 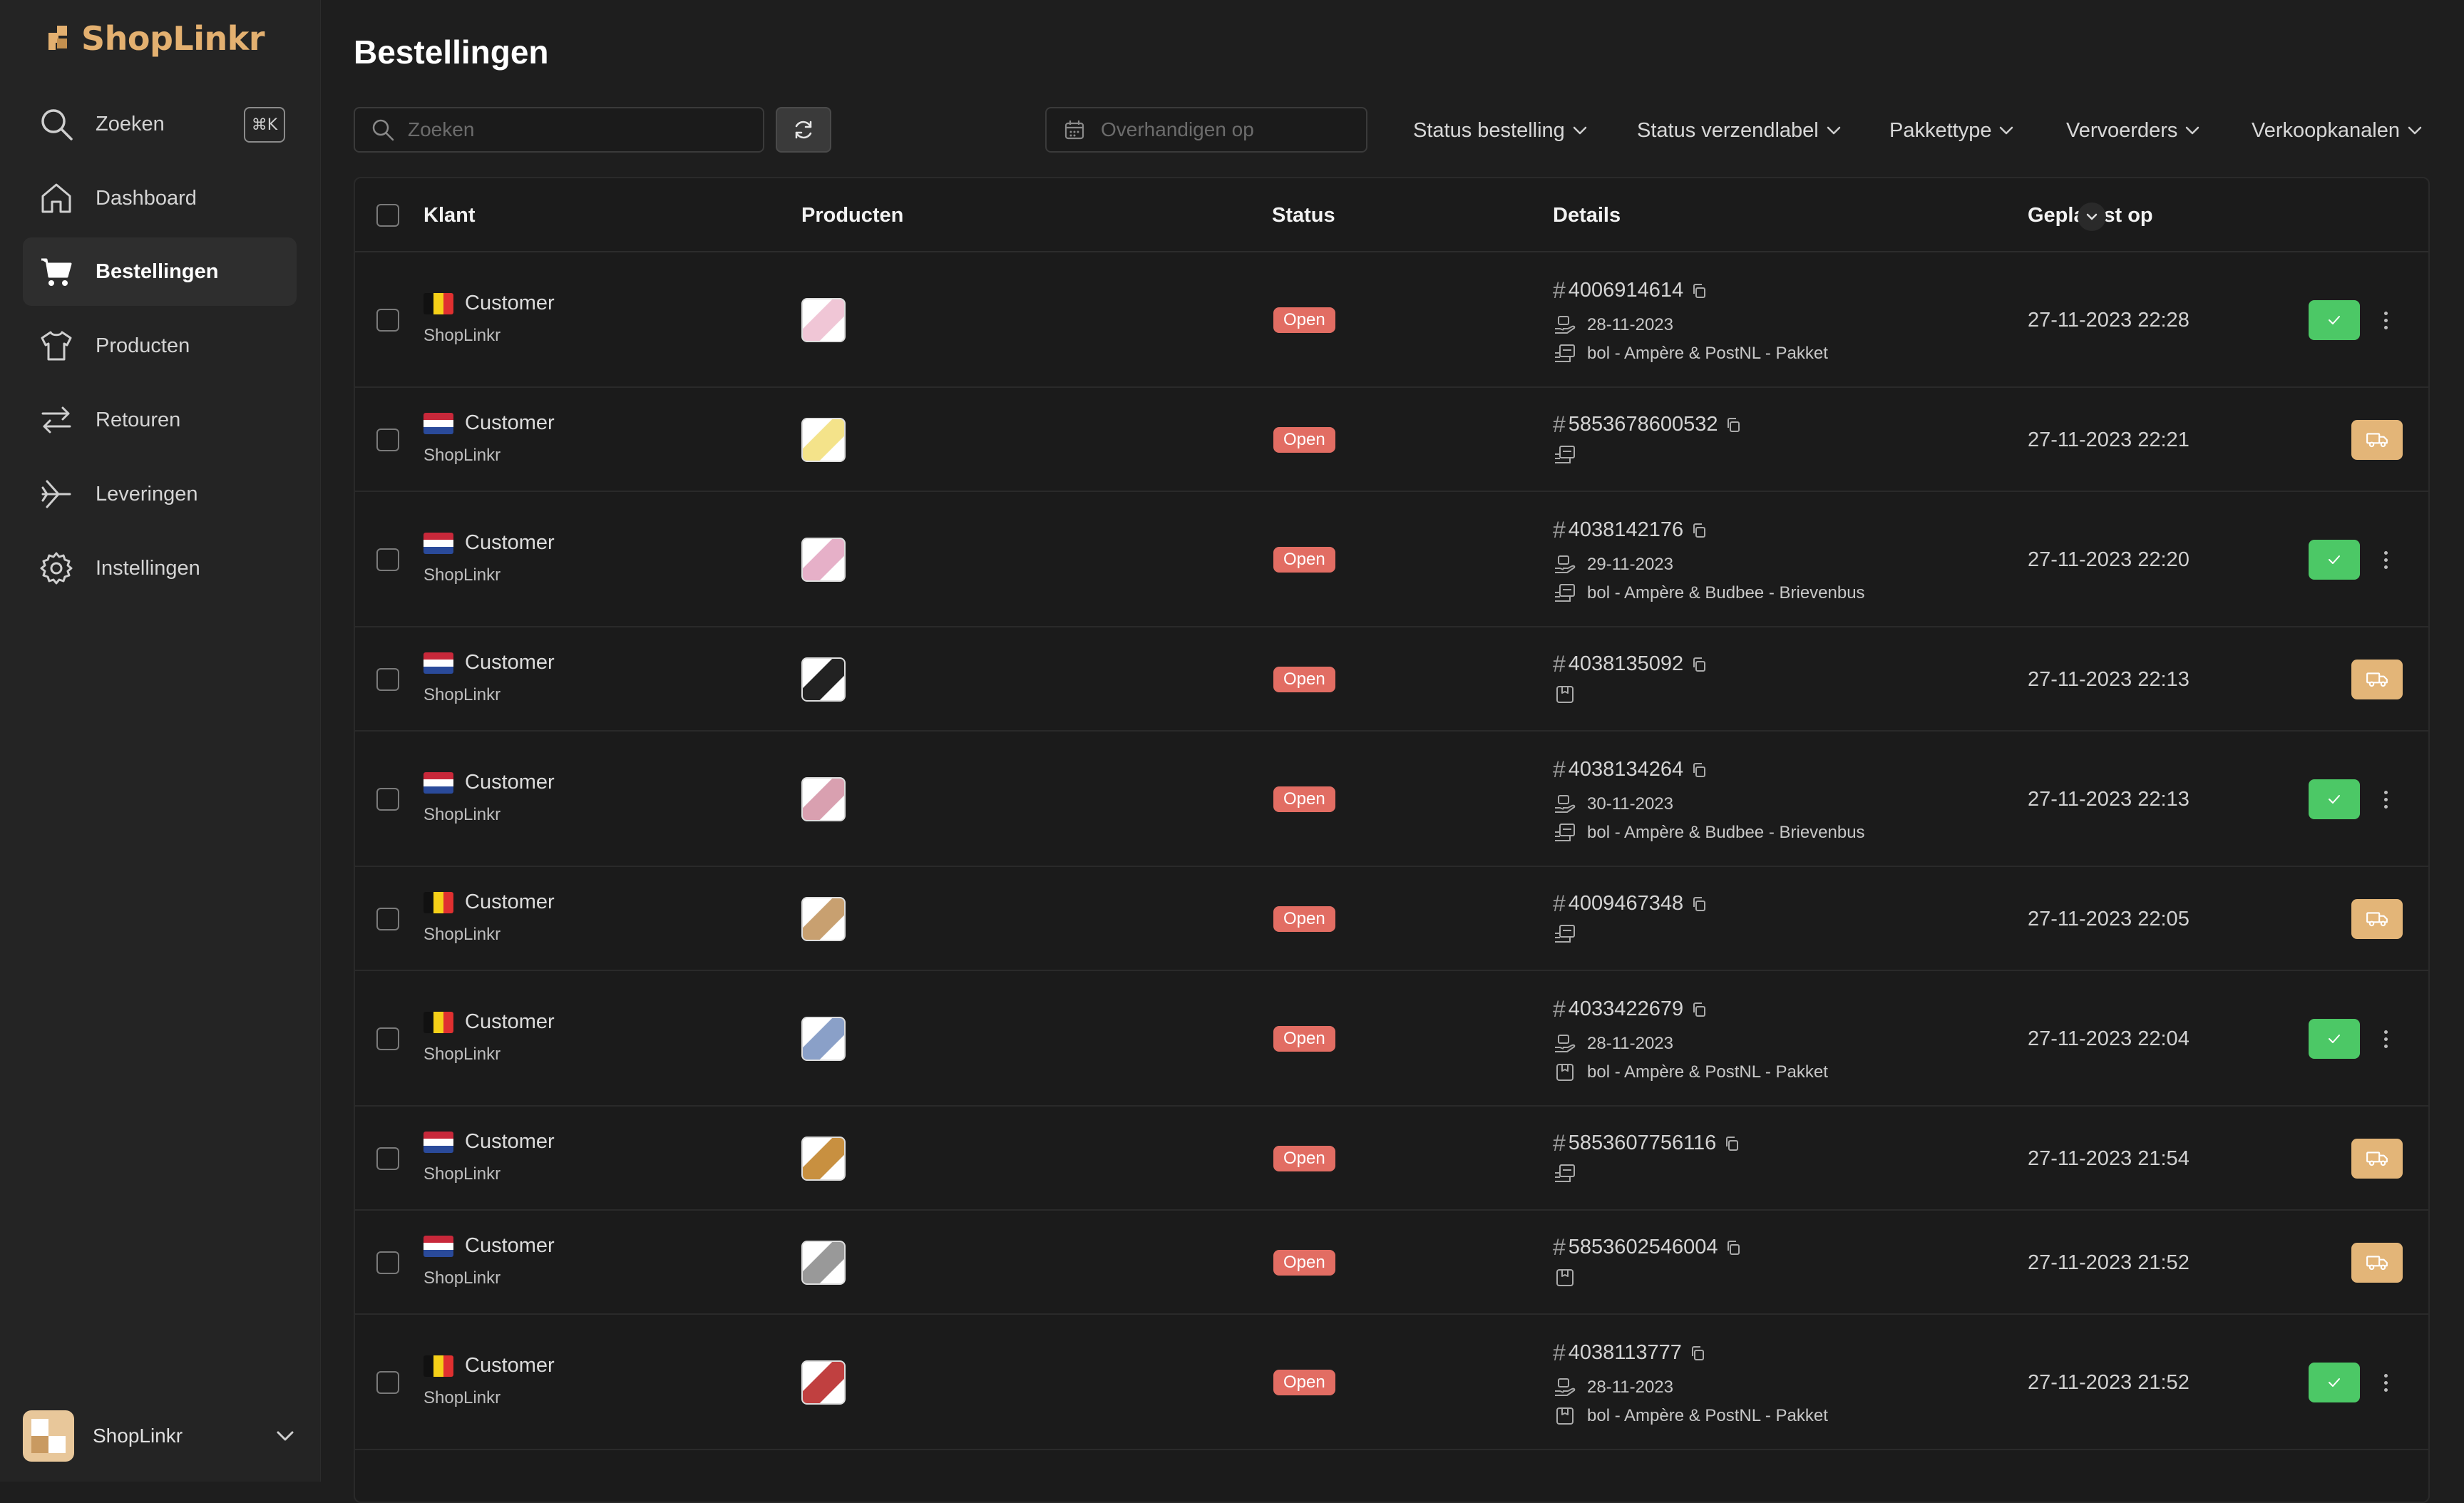 I want to click on sidebar-search: Zoeken ⌘K, so click(x=160, y=124).